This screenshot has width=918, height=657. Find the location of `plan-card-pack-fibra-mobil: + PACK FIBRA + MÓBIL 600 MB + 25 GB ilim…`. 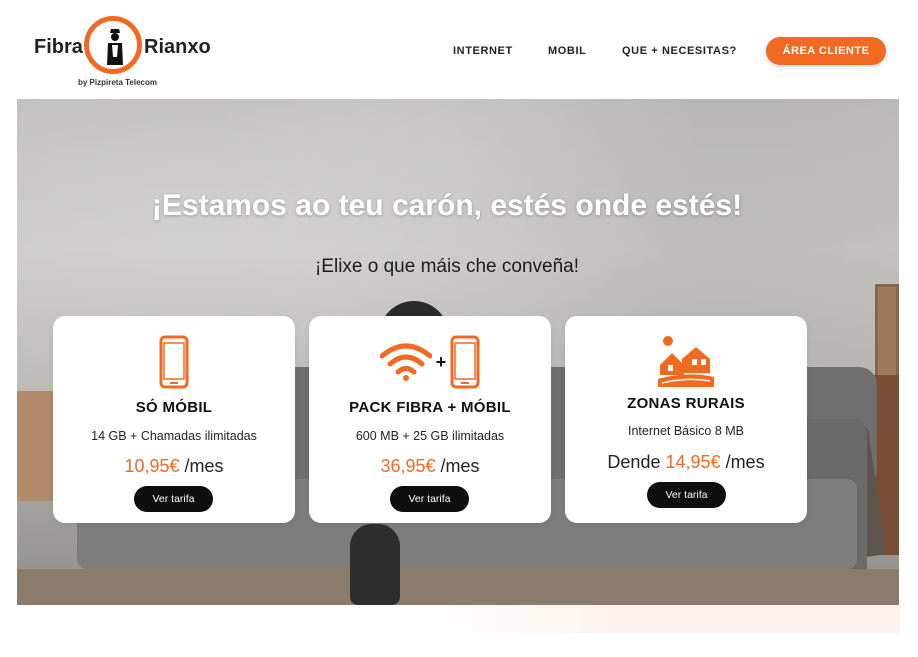

plan-card-pack-fibra-mobil: + PACK FIBRA + MÓBIL 600 MB + 25 GB ilim… is located at coordinates (430, 419).